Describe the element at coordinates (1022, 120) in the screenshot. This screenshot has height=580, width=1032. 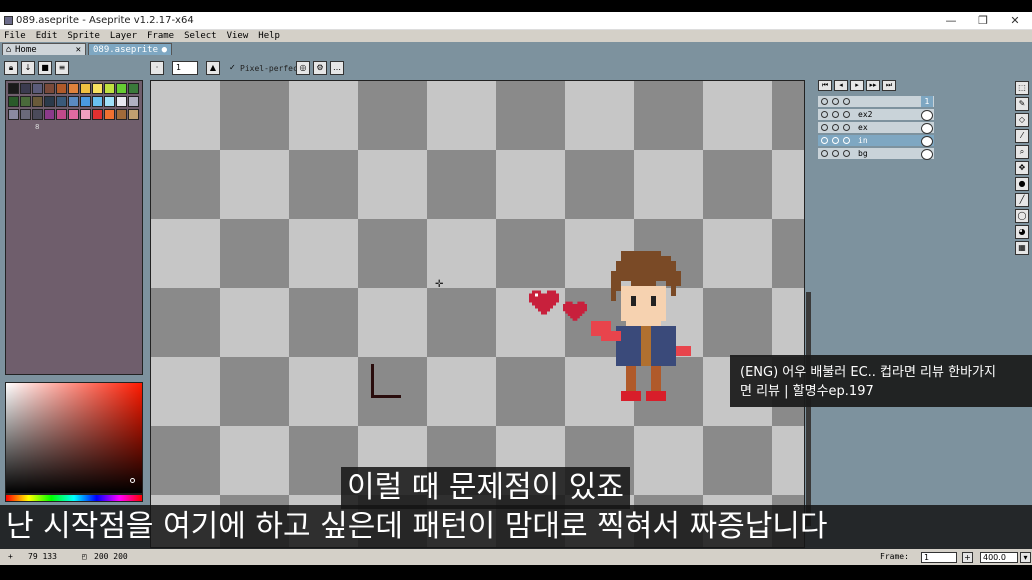
I see `eraser-tool-icon: ◇` at that location.